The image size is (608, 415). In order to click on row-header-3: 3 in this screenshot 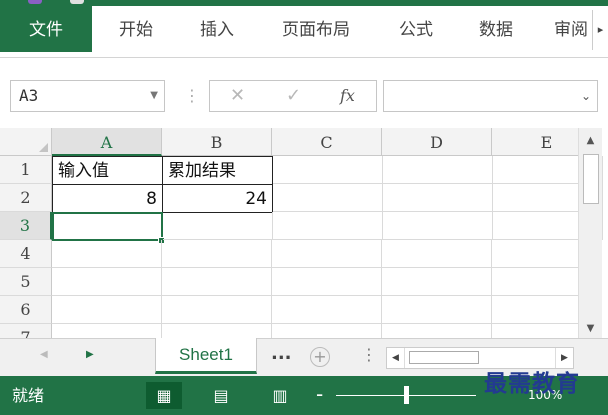, I will do `click(26, 226)`.